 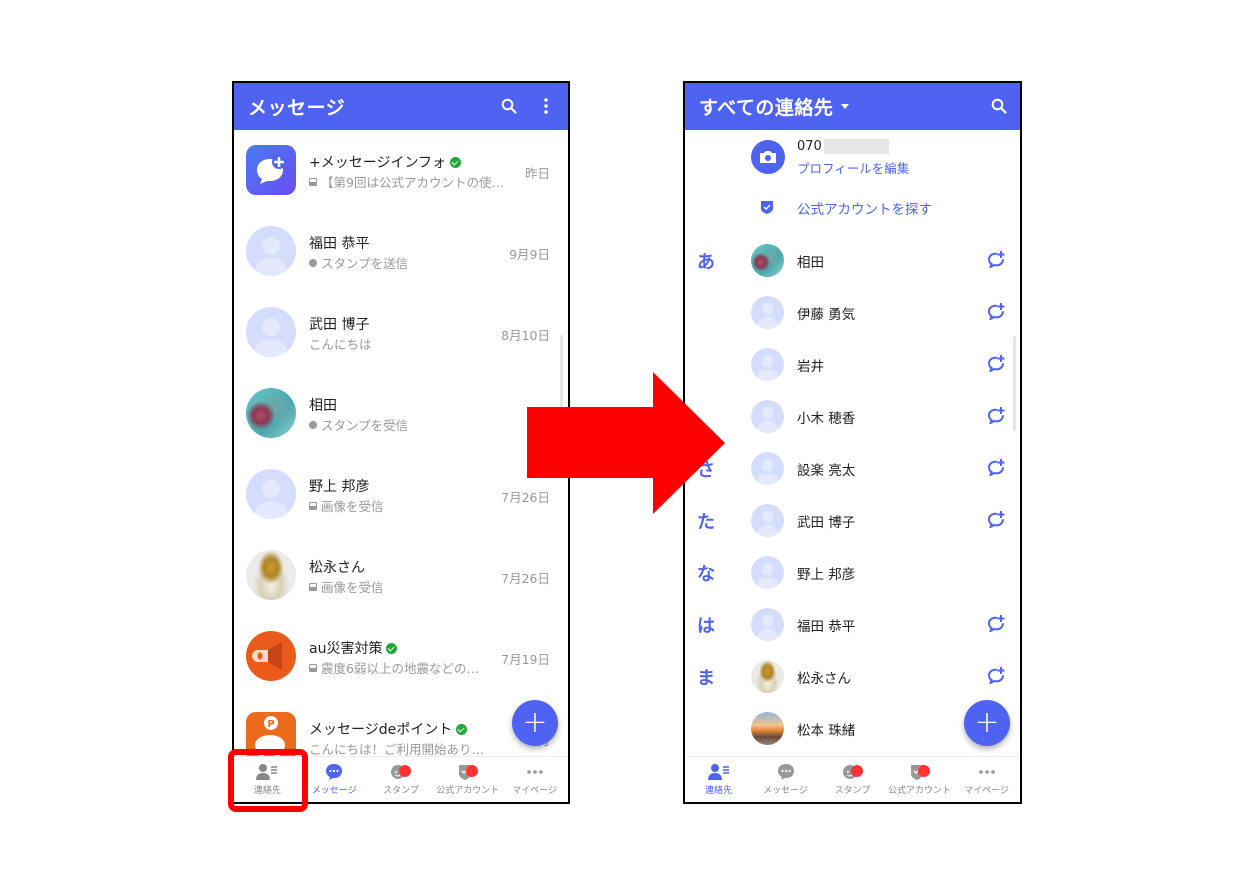 What do you see at coordinates (852, 106) in the screenshot?
I see `app-bar: すべての連絡先` at bounding box center [852, 106].